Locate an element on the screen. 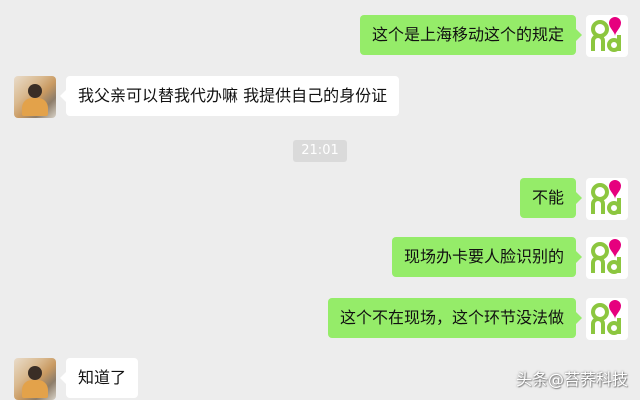  message-bubble: 这个不在现场，这个环节没法做 is located at coordinates (455, 318).